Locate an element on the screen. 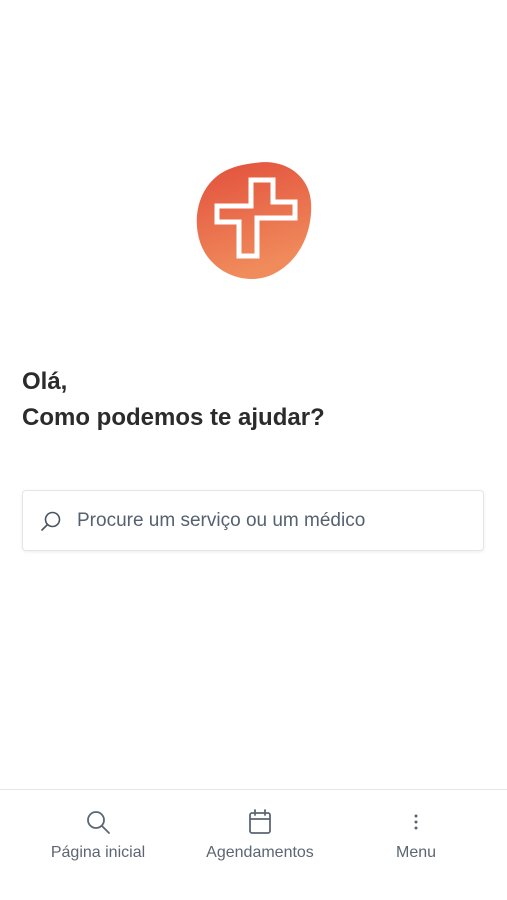 This screenshot has height=900, width=507. nav-item-menu: Menu is located at coordinates (416, 835).